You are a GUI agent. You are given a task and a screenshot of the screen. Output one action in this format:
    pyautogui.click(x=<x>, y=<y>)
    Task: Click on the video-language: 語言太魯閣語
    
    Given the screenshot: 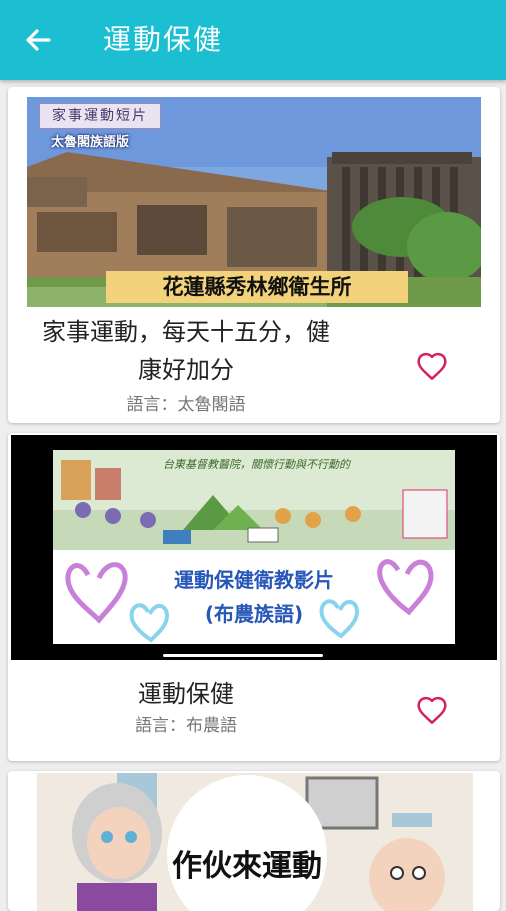 What is the action you would take?
    pyautogui.click(x=186, y=405)
    